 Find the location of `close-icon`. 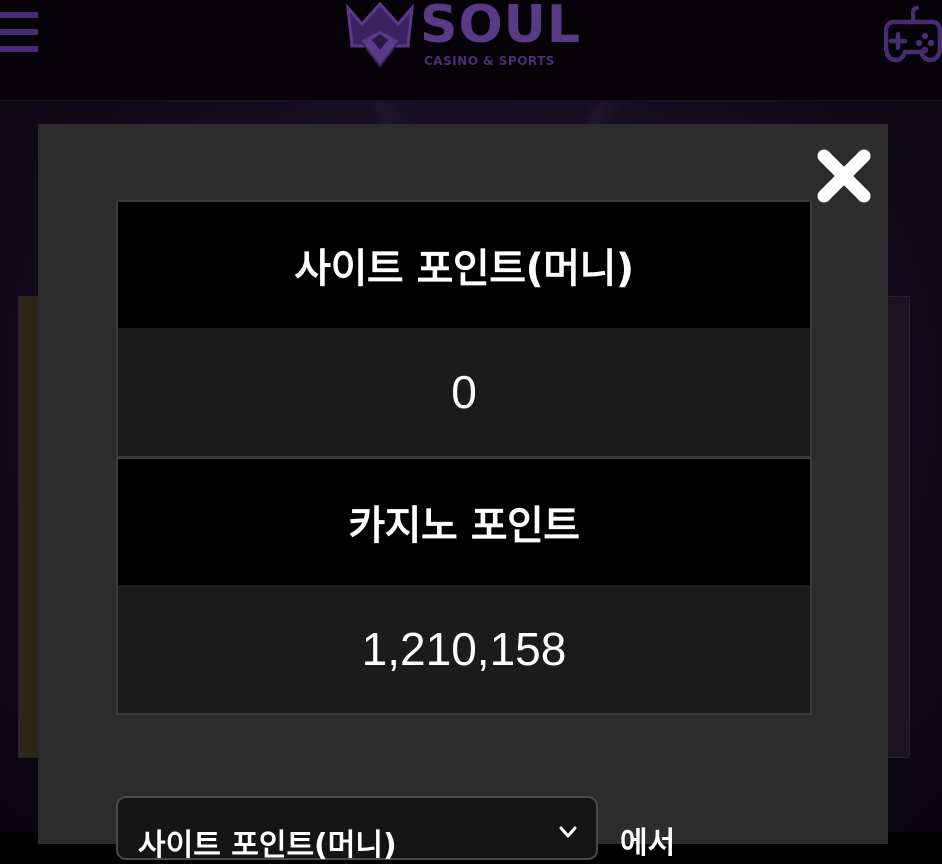

close-icon is located at coordinates (844, 176).